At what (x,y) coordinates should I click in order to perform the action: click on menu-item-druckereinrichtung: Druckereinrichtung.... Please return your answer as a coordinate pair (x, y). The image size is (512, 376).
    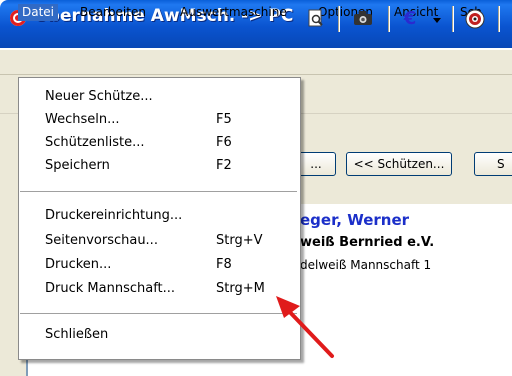
    Looking at the image, I should click on (158, 216).